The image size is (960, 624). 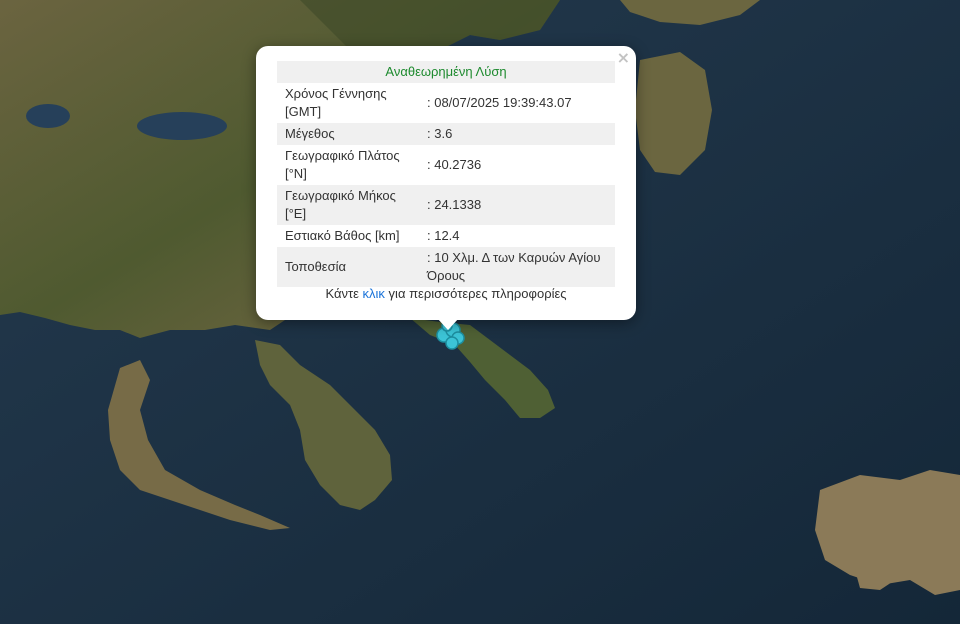 I want to click on longitude-value: : 24.1338, so click(x=518, y=205).